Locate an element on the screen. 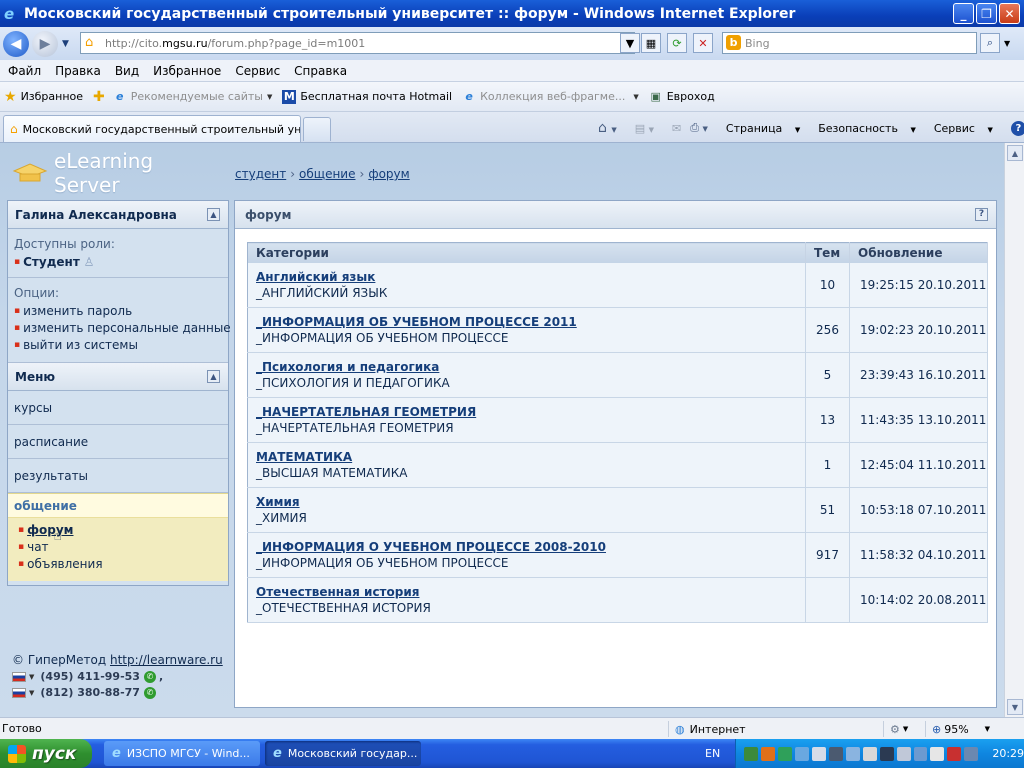 This screenshot has width=1024, height=768. clock: 20:29 is located at coordinates (1008, 753).